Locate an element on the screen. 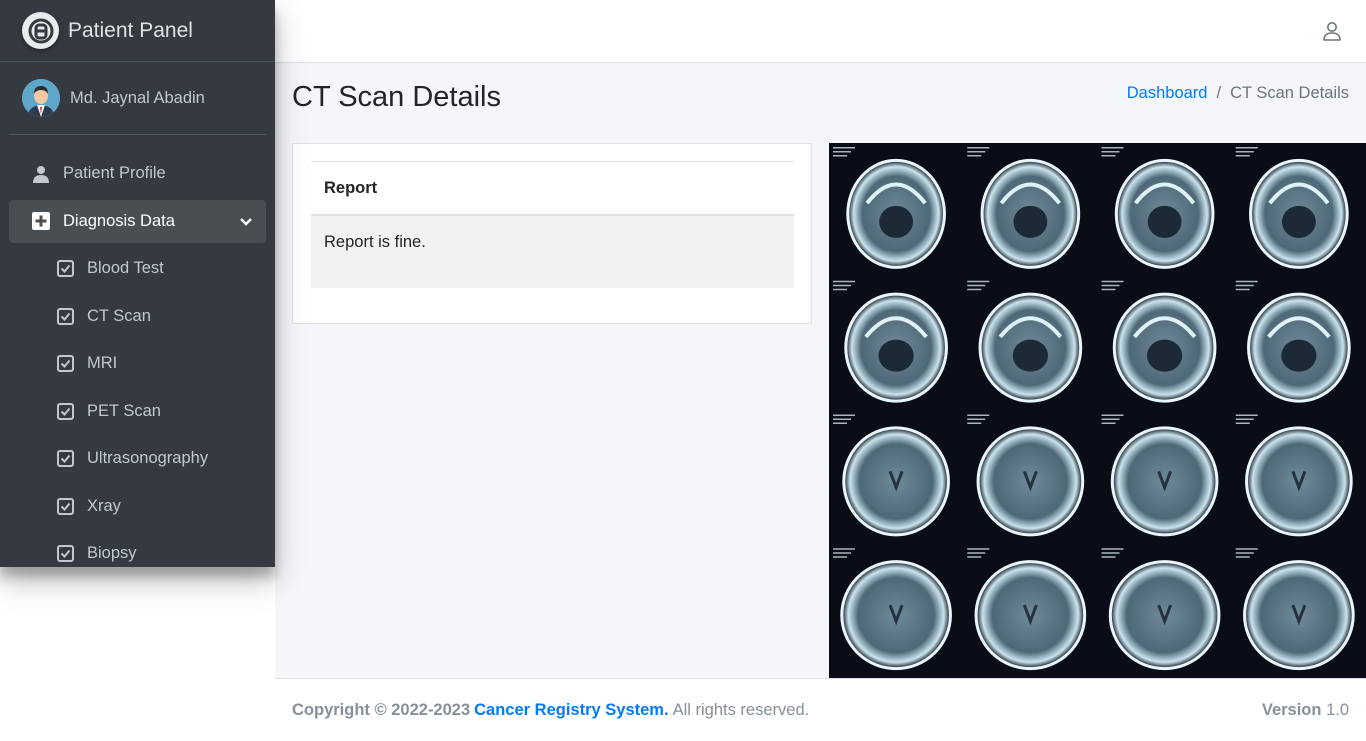 The height and width of the screenshot is (741, 1366). report-header: Report is located at coordinates (552, 188).